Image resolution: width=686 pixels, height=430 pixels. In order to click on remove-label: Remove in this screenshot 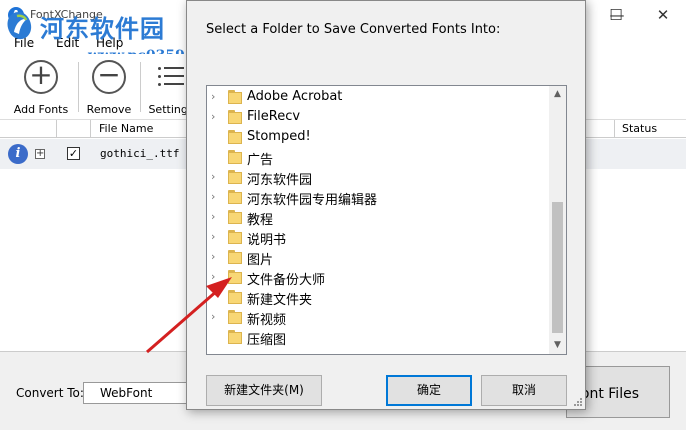, I will do `click(109, 109)`.